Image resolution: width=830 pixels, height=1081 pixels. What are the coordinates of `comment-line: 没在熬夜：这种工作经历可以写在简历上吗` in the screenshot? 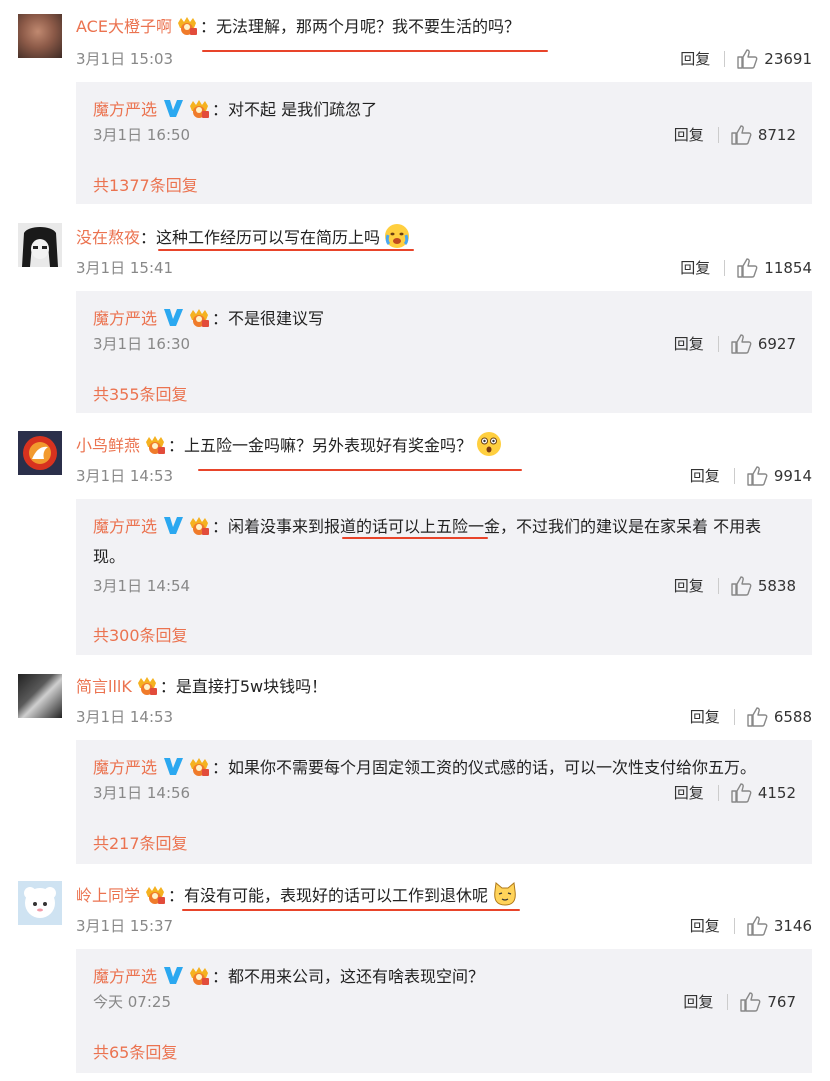 It's located at (243, 236).